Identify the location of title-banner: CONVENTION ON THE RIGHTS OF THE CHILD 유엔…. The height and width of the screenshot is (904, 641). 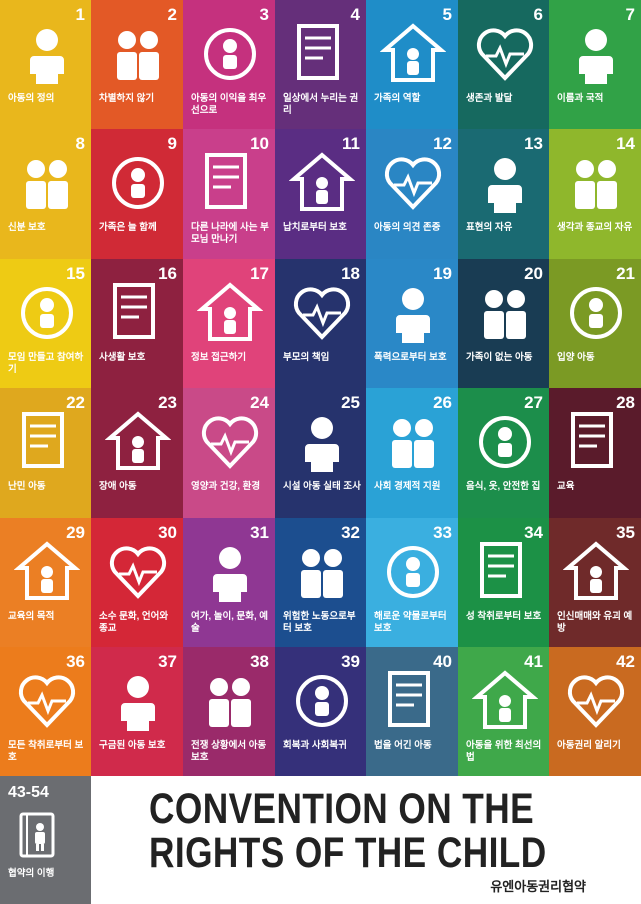
(366, 840).